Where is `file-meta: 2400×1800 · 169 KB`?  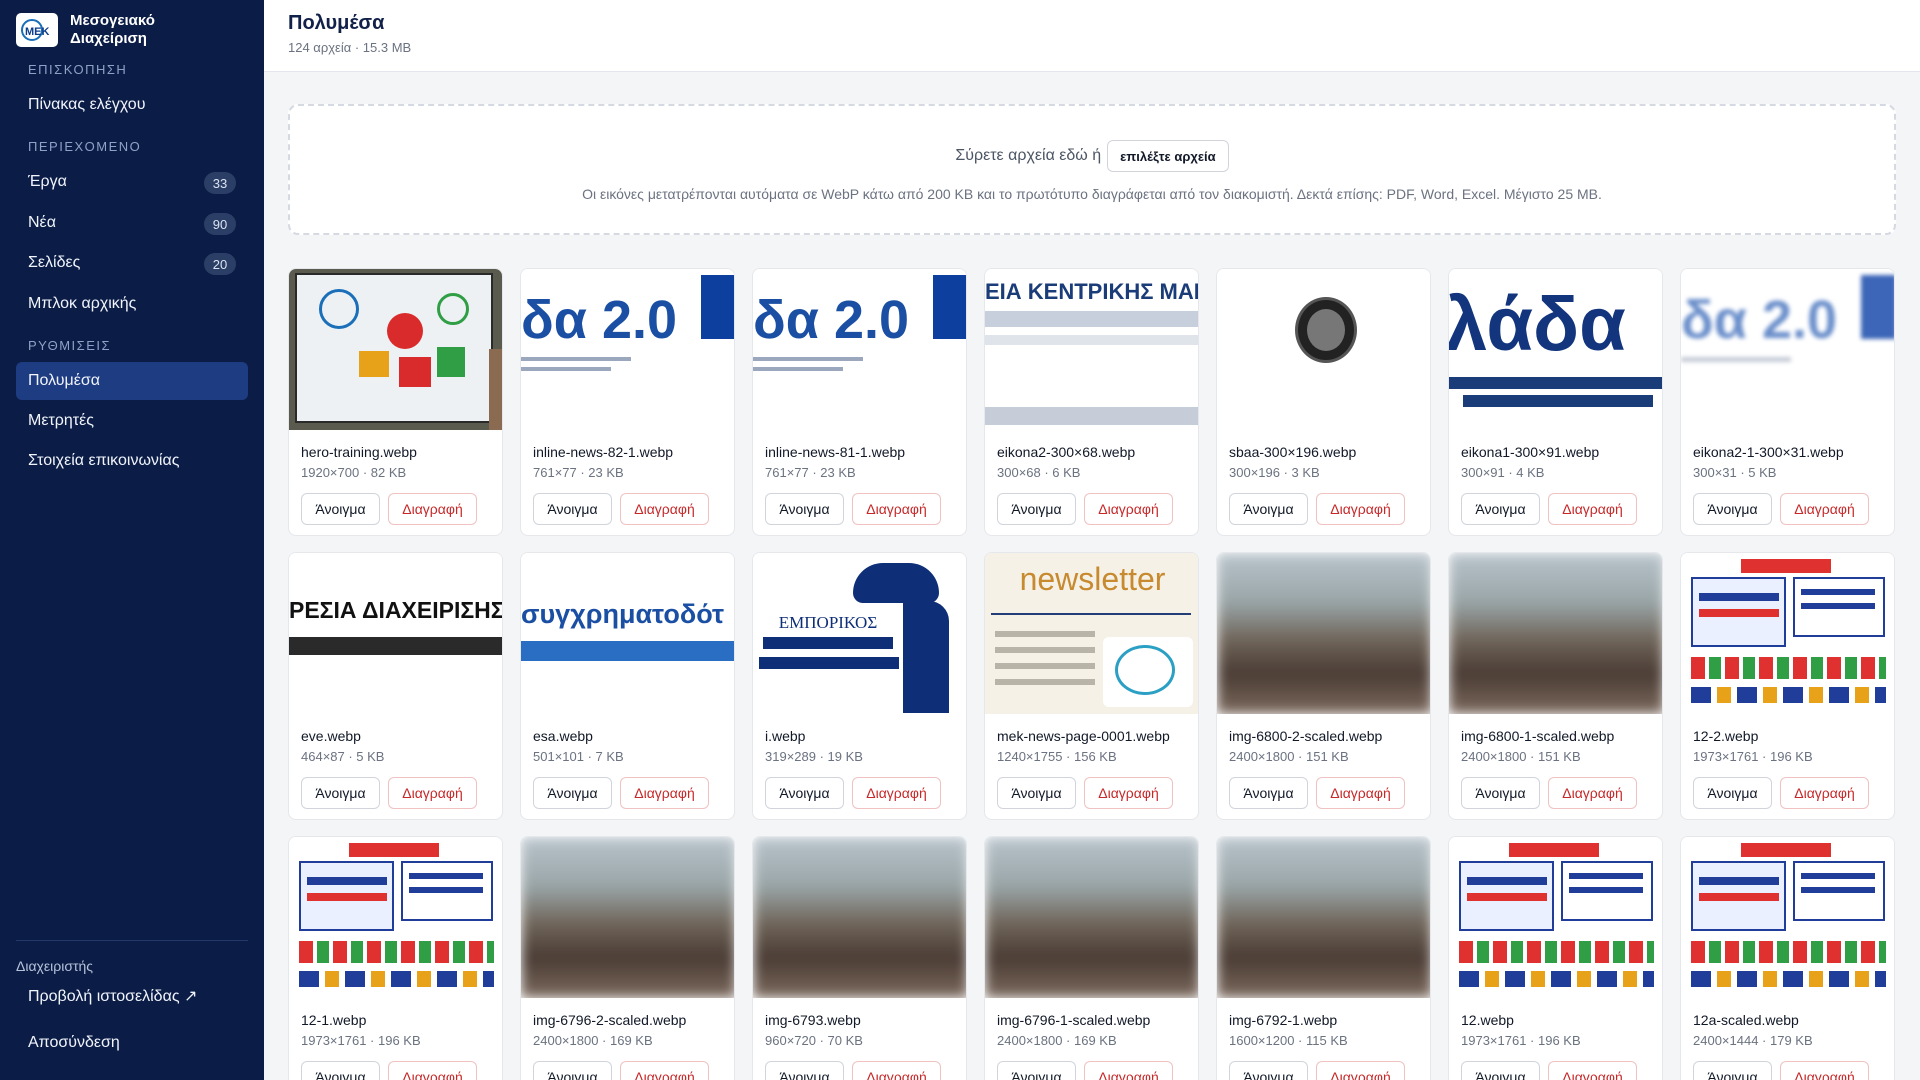
file-meta: 2400×1800 · 169 KB is located at coordinates (593, 1040).